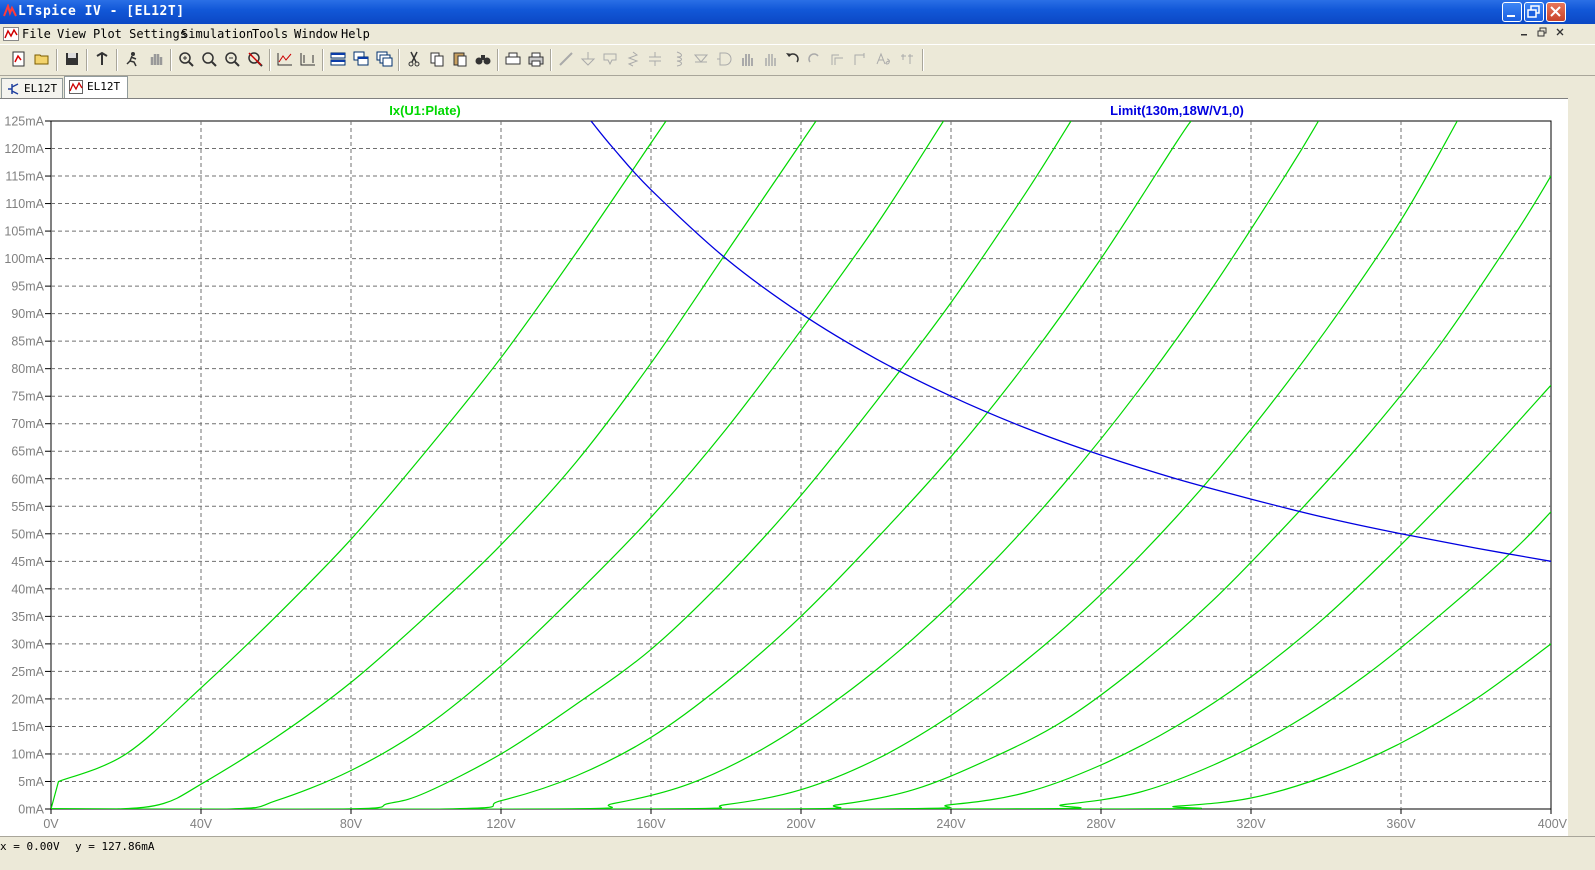  I want to click on open-icon, so click(42, 60).